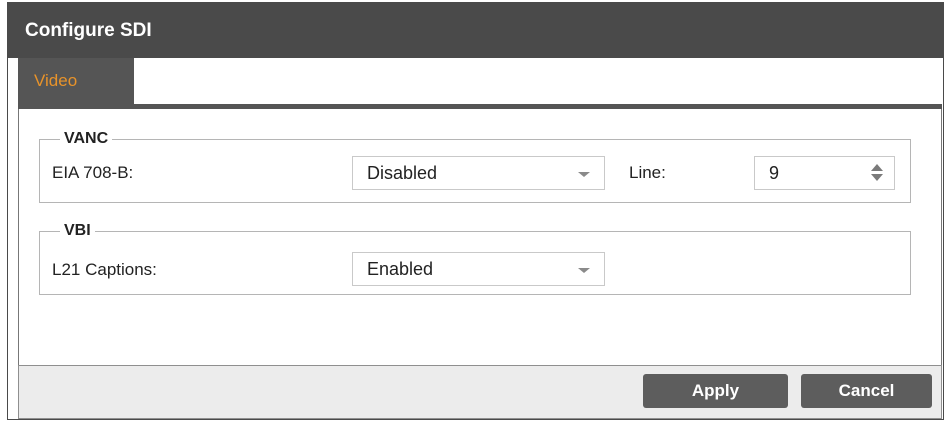 The width and height of the screenshot is (951, 423). What do you see at coordinates (774, 173) in the screenshot?
I see `line-value: 9` at bounding box center [774, 173].